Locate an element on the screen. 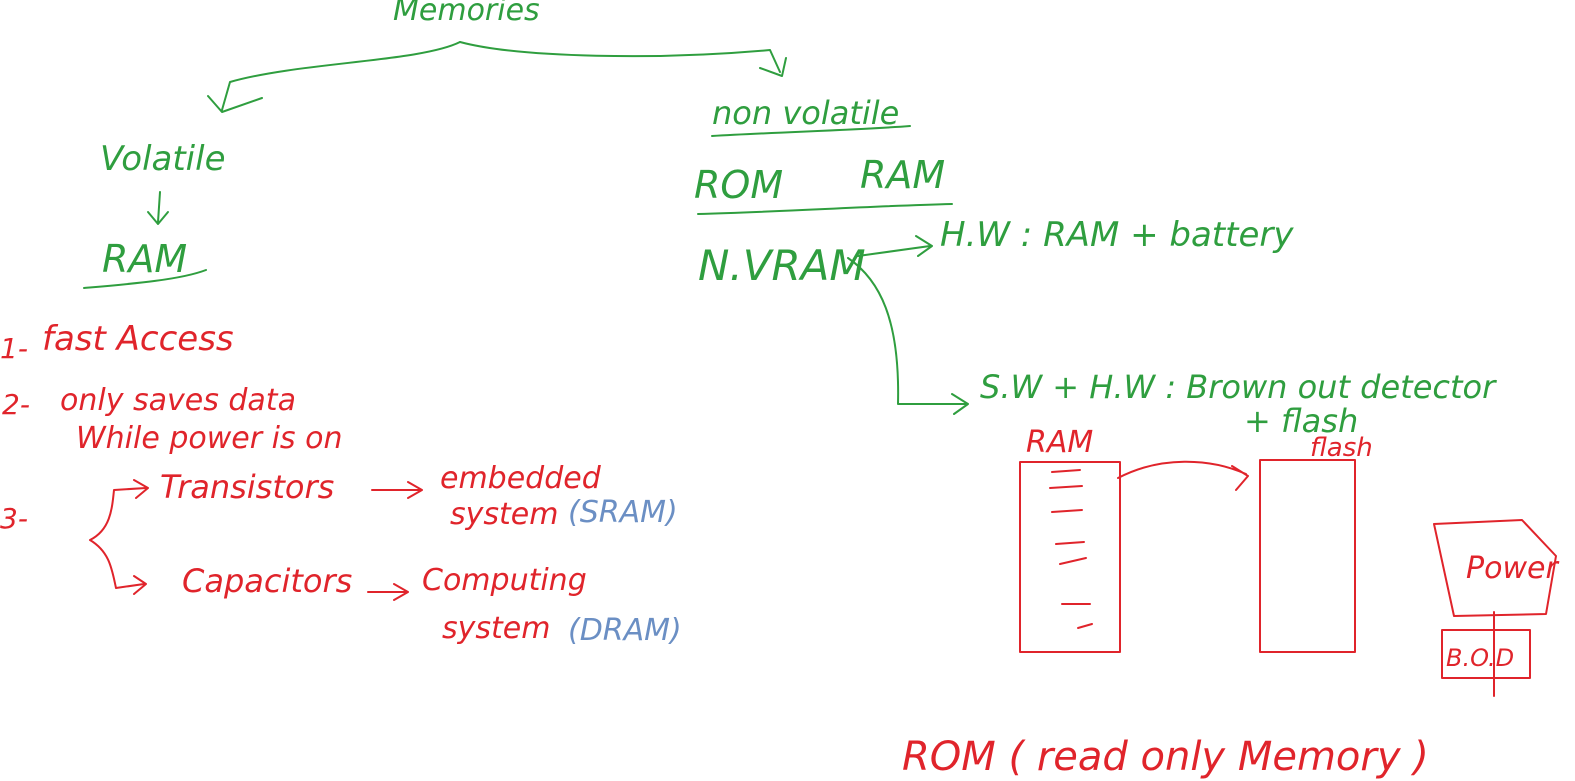 The image size is (1575, 781). sram-label: (SRAM) is located at coordinates (623, 512).